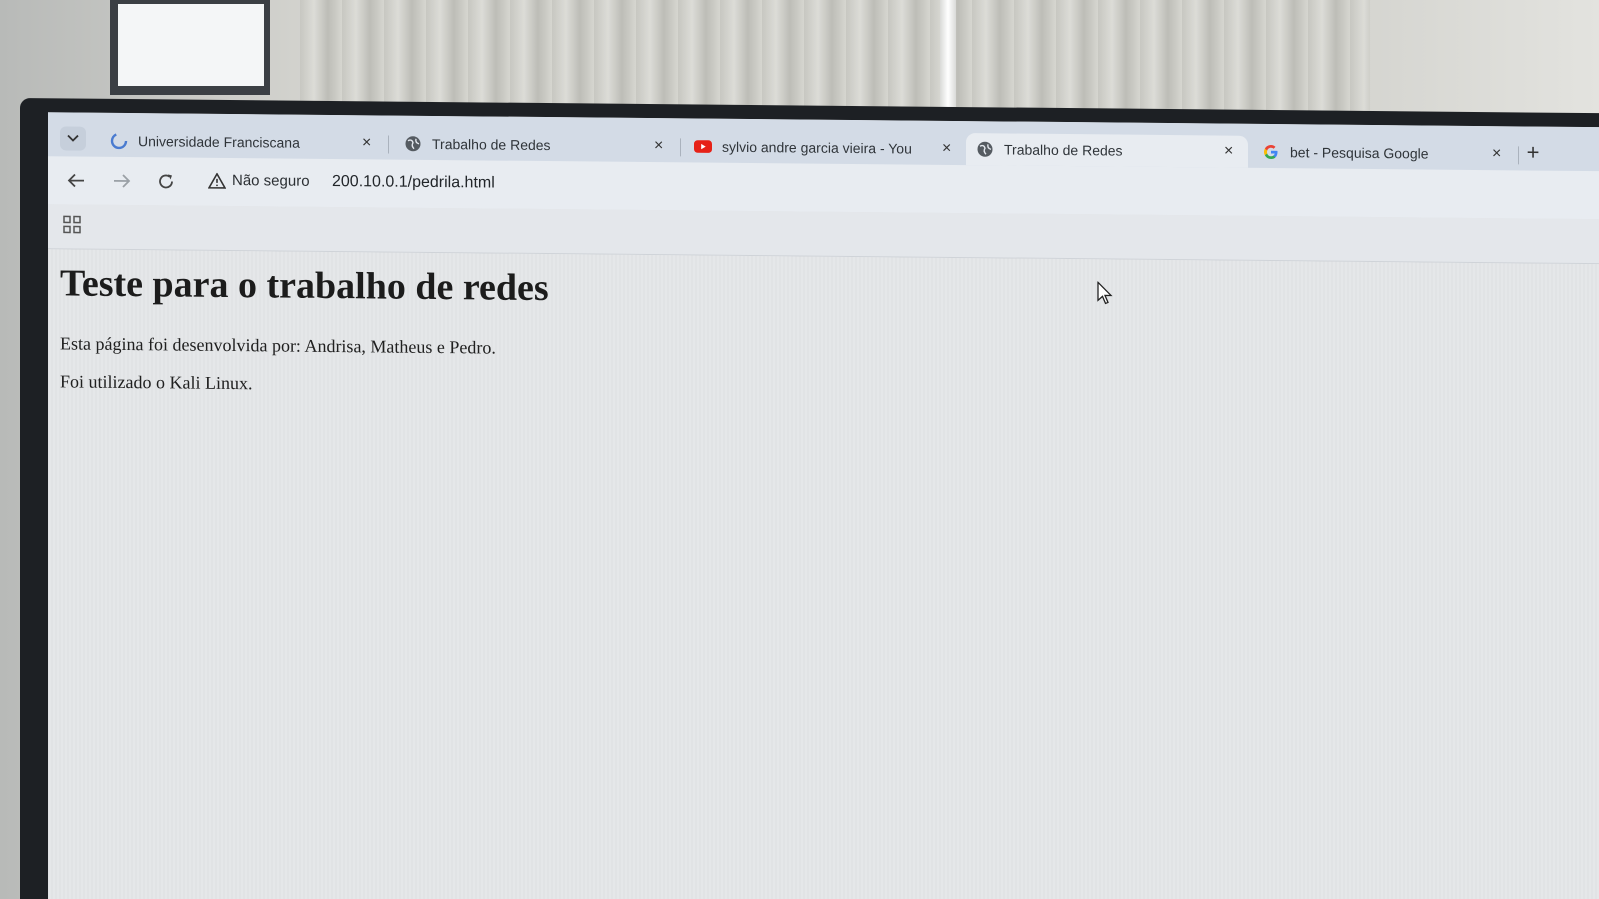  What do you see at coordinates (413, 183) in the screenshot?
I see `address-bar: 200.10.0.1/pedrila.html` at bounding box center [413, 183].